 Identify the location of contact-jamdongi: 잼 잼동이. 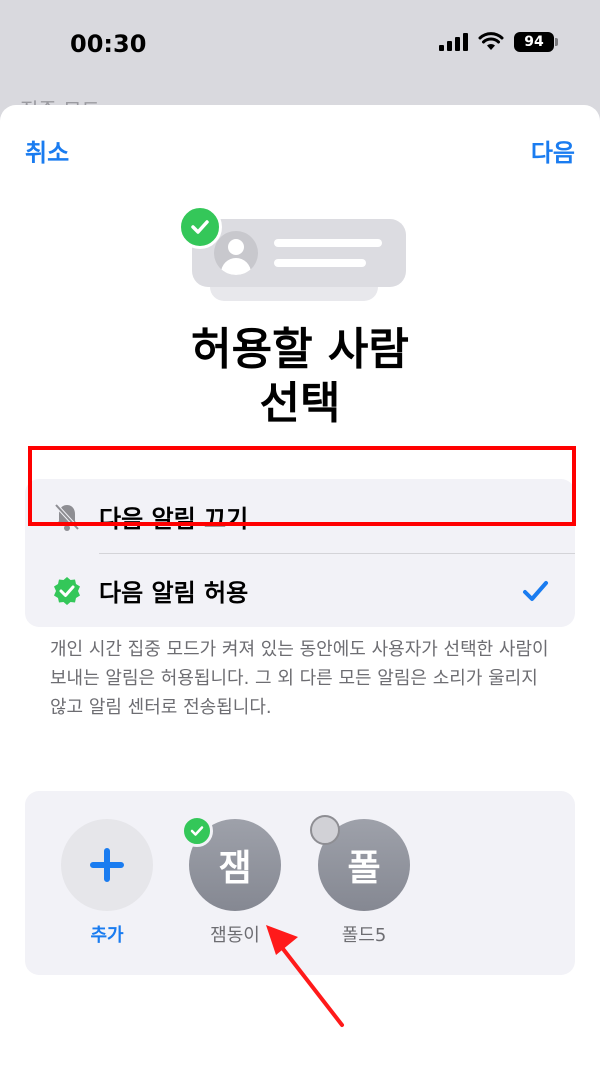
(233, 881).